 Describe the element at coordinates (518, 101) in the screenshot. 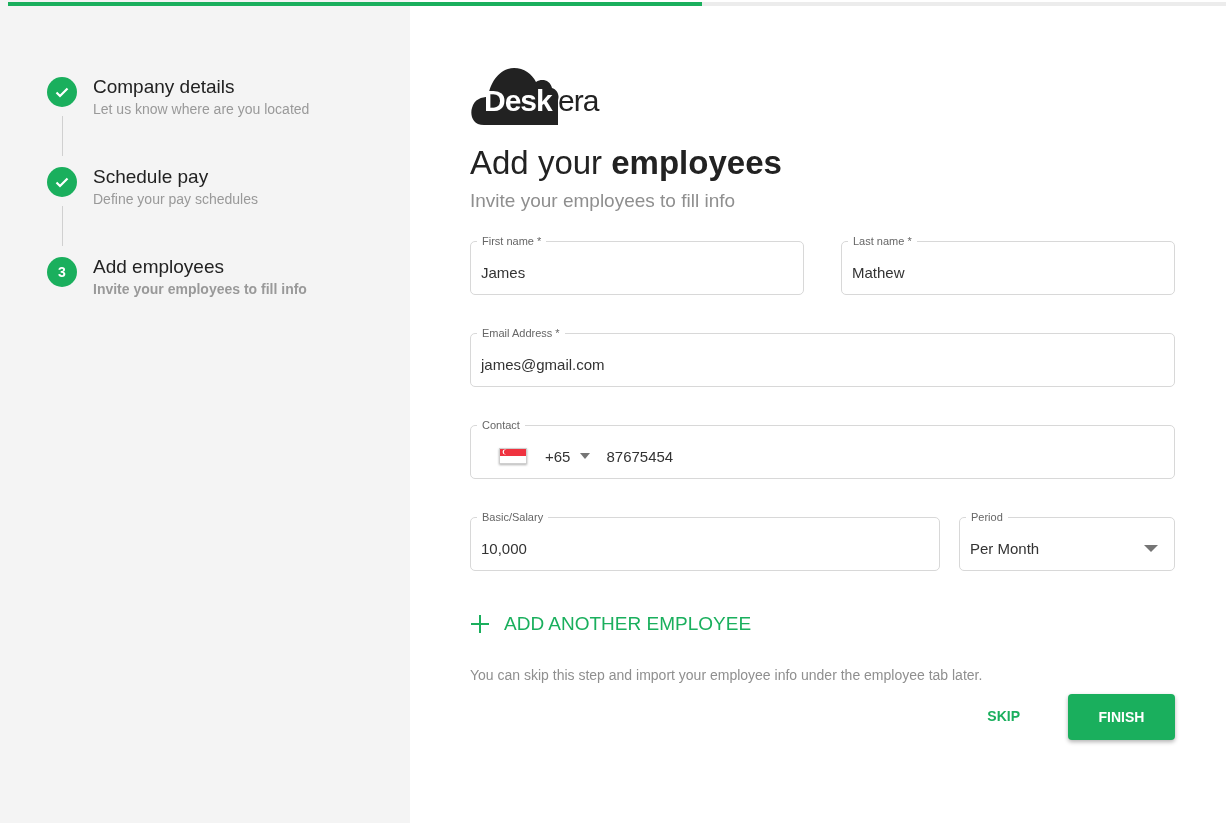

I see `logo-text: Desk` at that location.